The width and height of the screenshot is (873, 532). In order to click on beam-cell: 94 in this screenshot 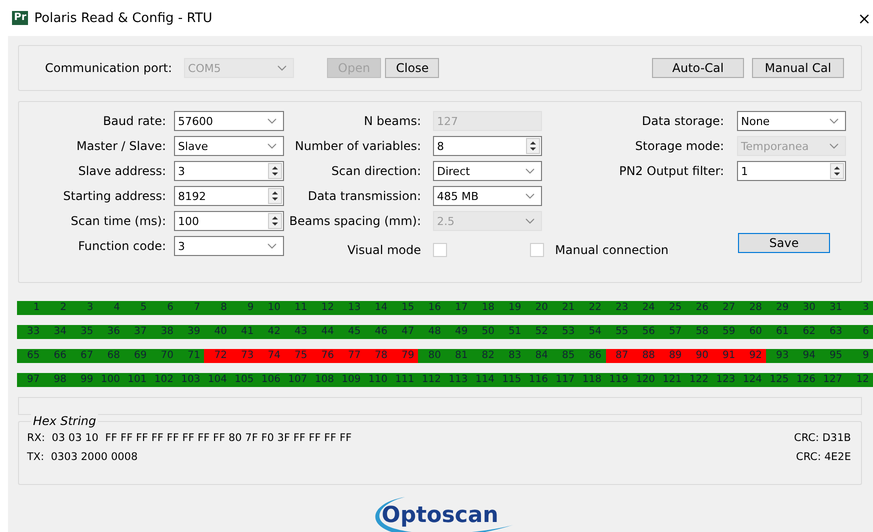, I will do `click(806, 356)`.